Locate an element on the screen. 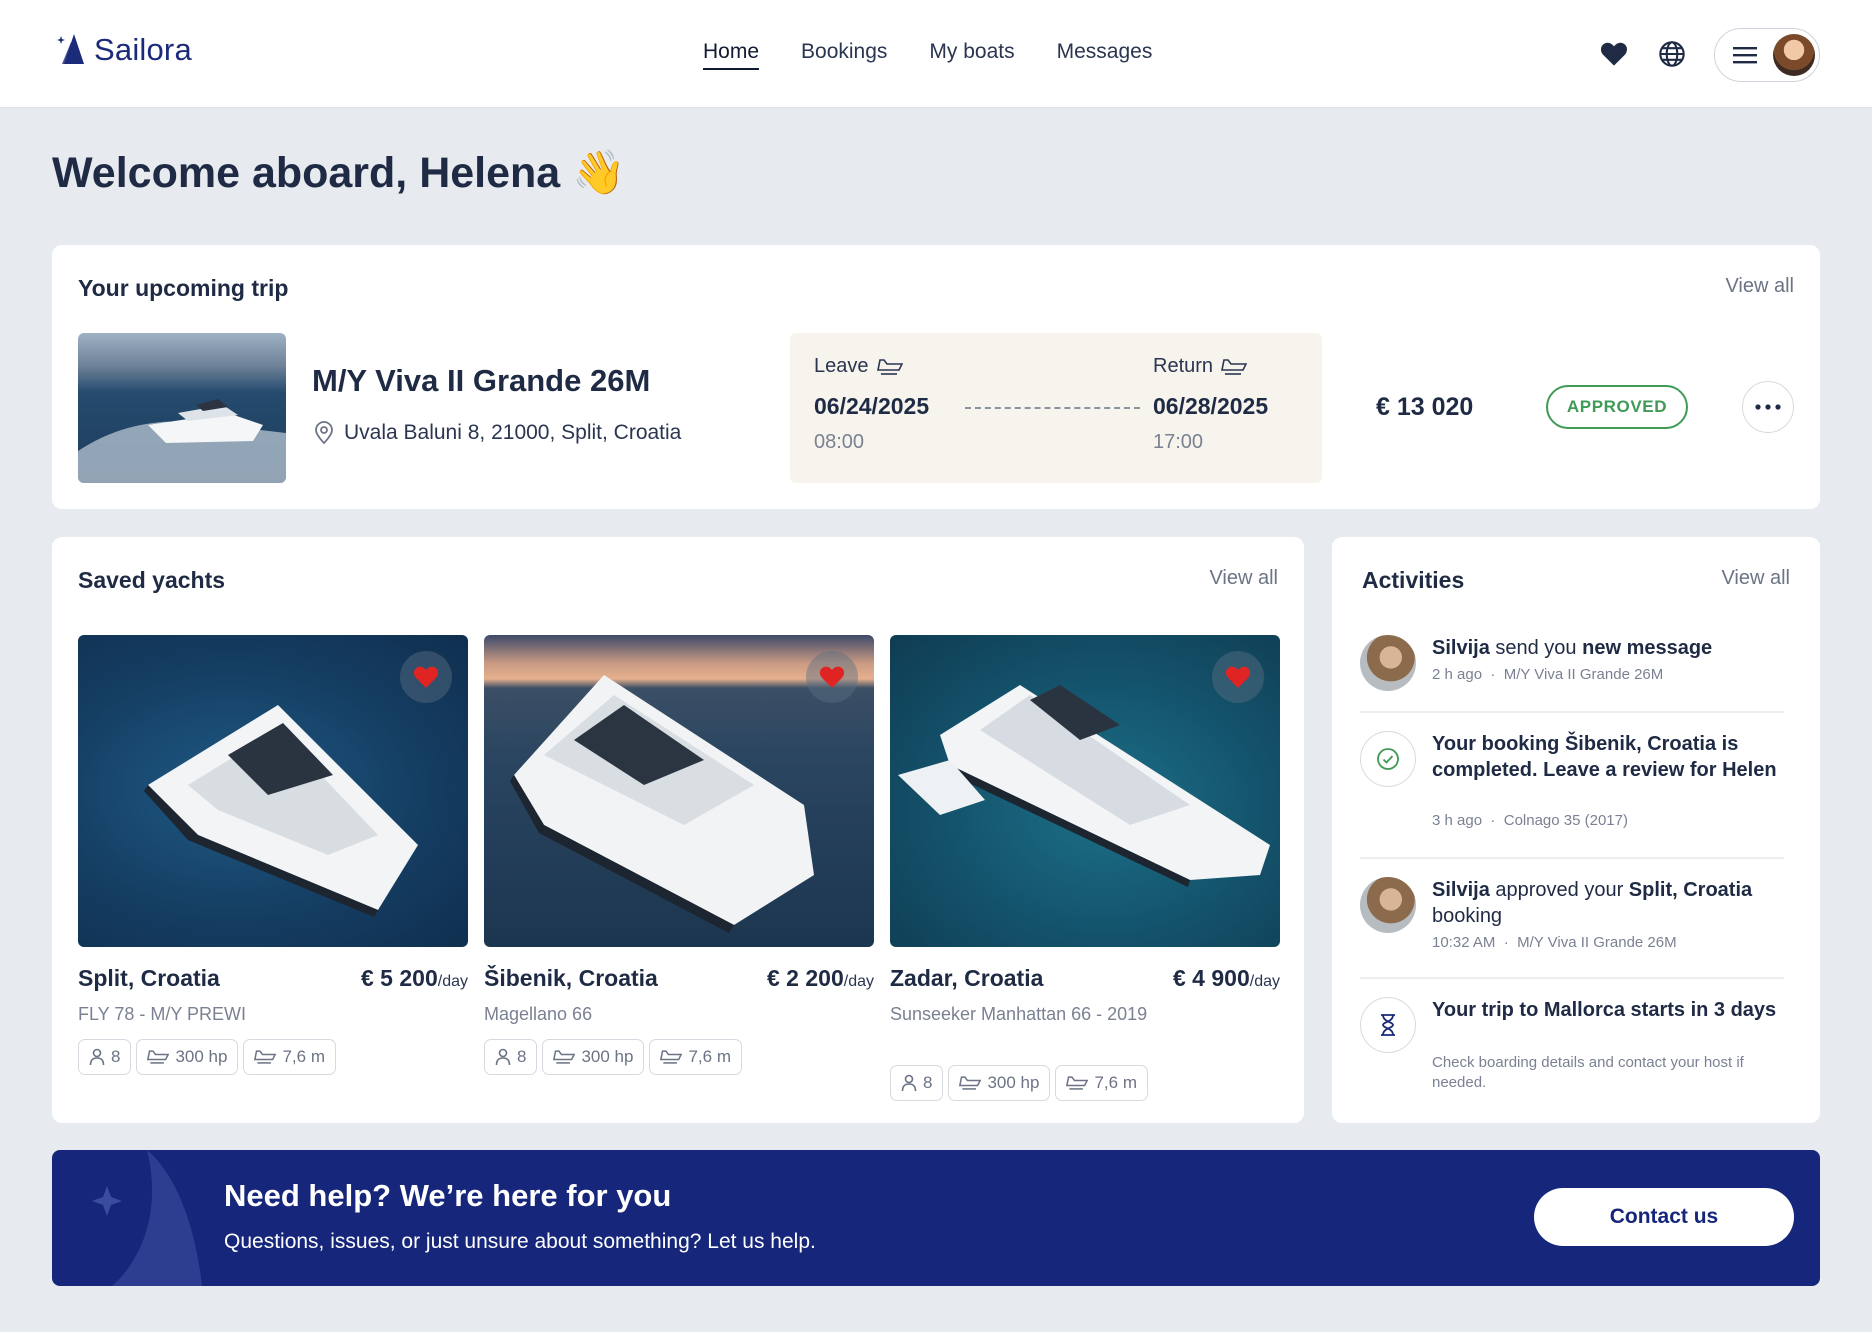 The width and height of the screenshot is (1872, 1332). favorites-heart-icon is located at coordinates (1614, 54).